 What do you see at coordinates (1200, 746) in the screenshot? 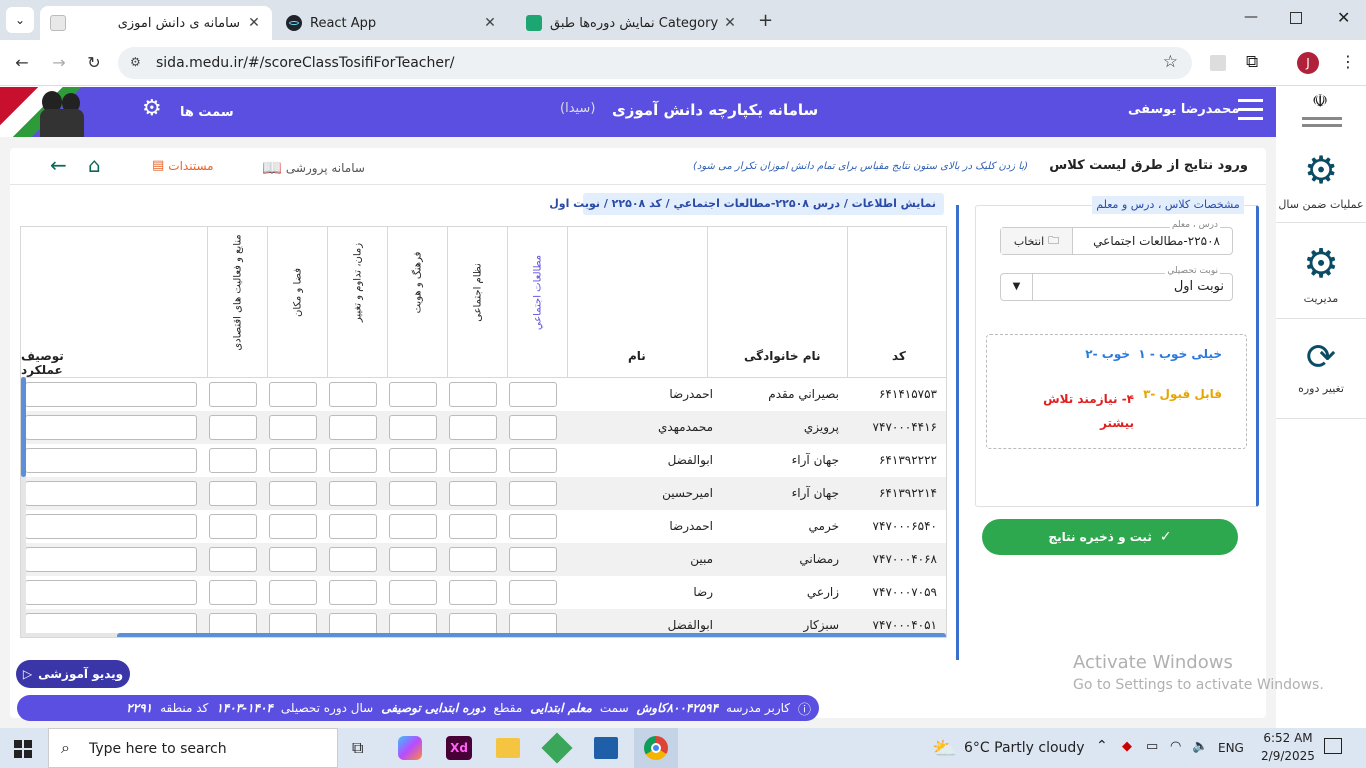
I see `volume-icon: 🔈` at bounding box center [1200, 746].